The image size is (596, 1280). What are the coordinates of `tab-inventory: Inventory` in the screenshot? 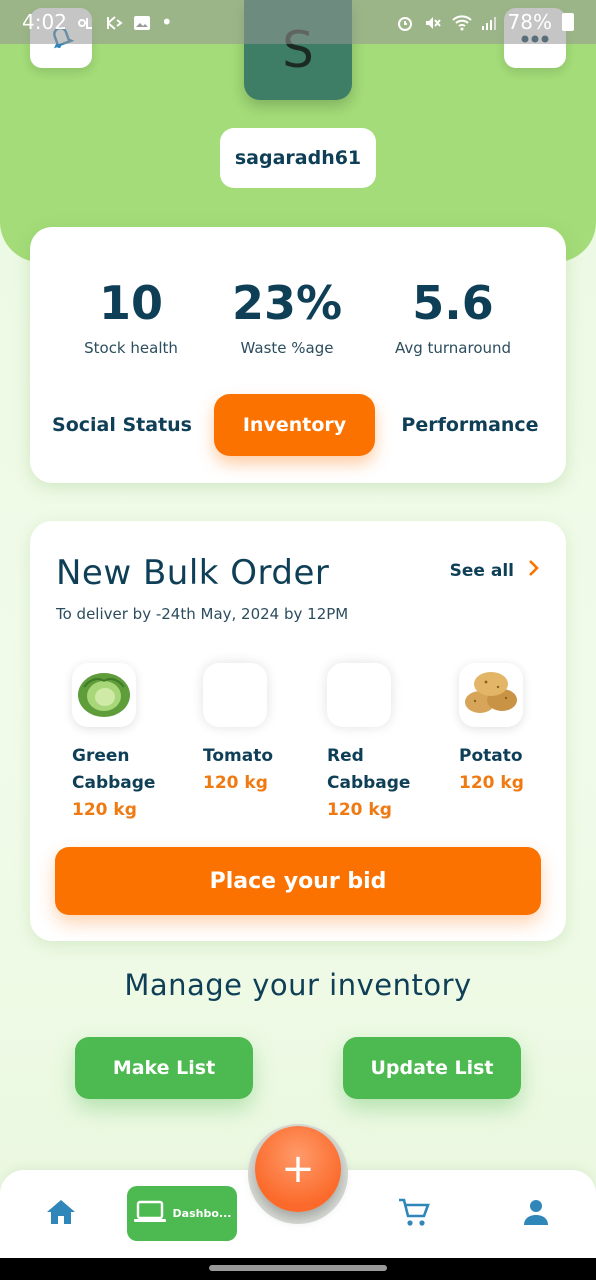 It's located at (294, 425).